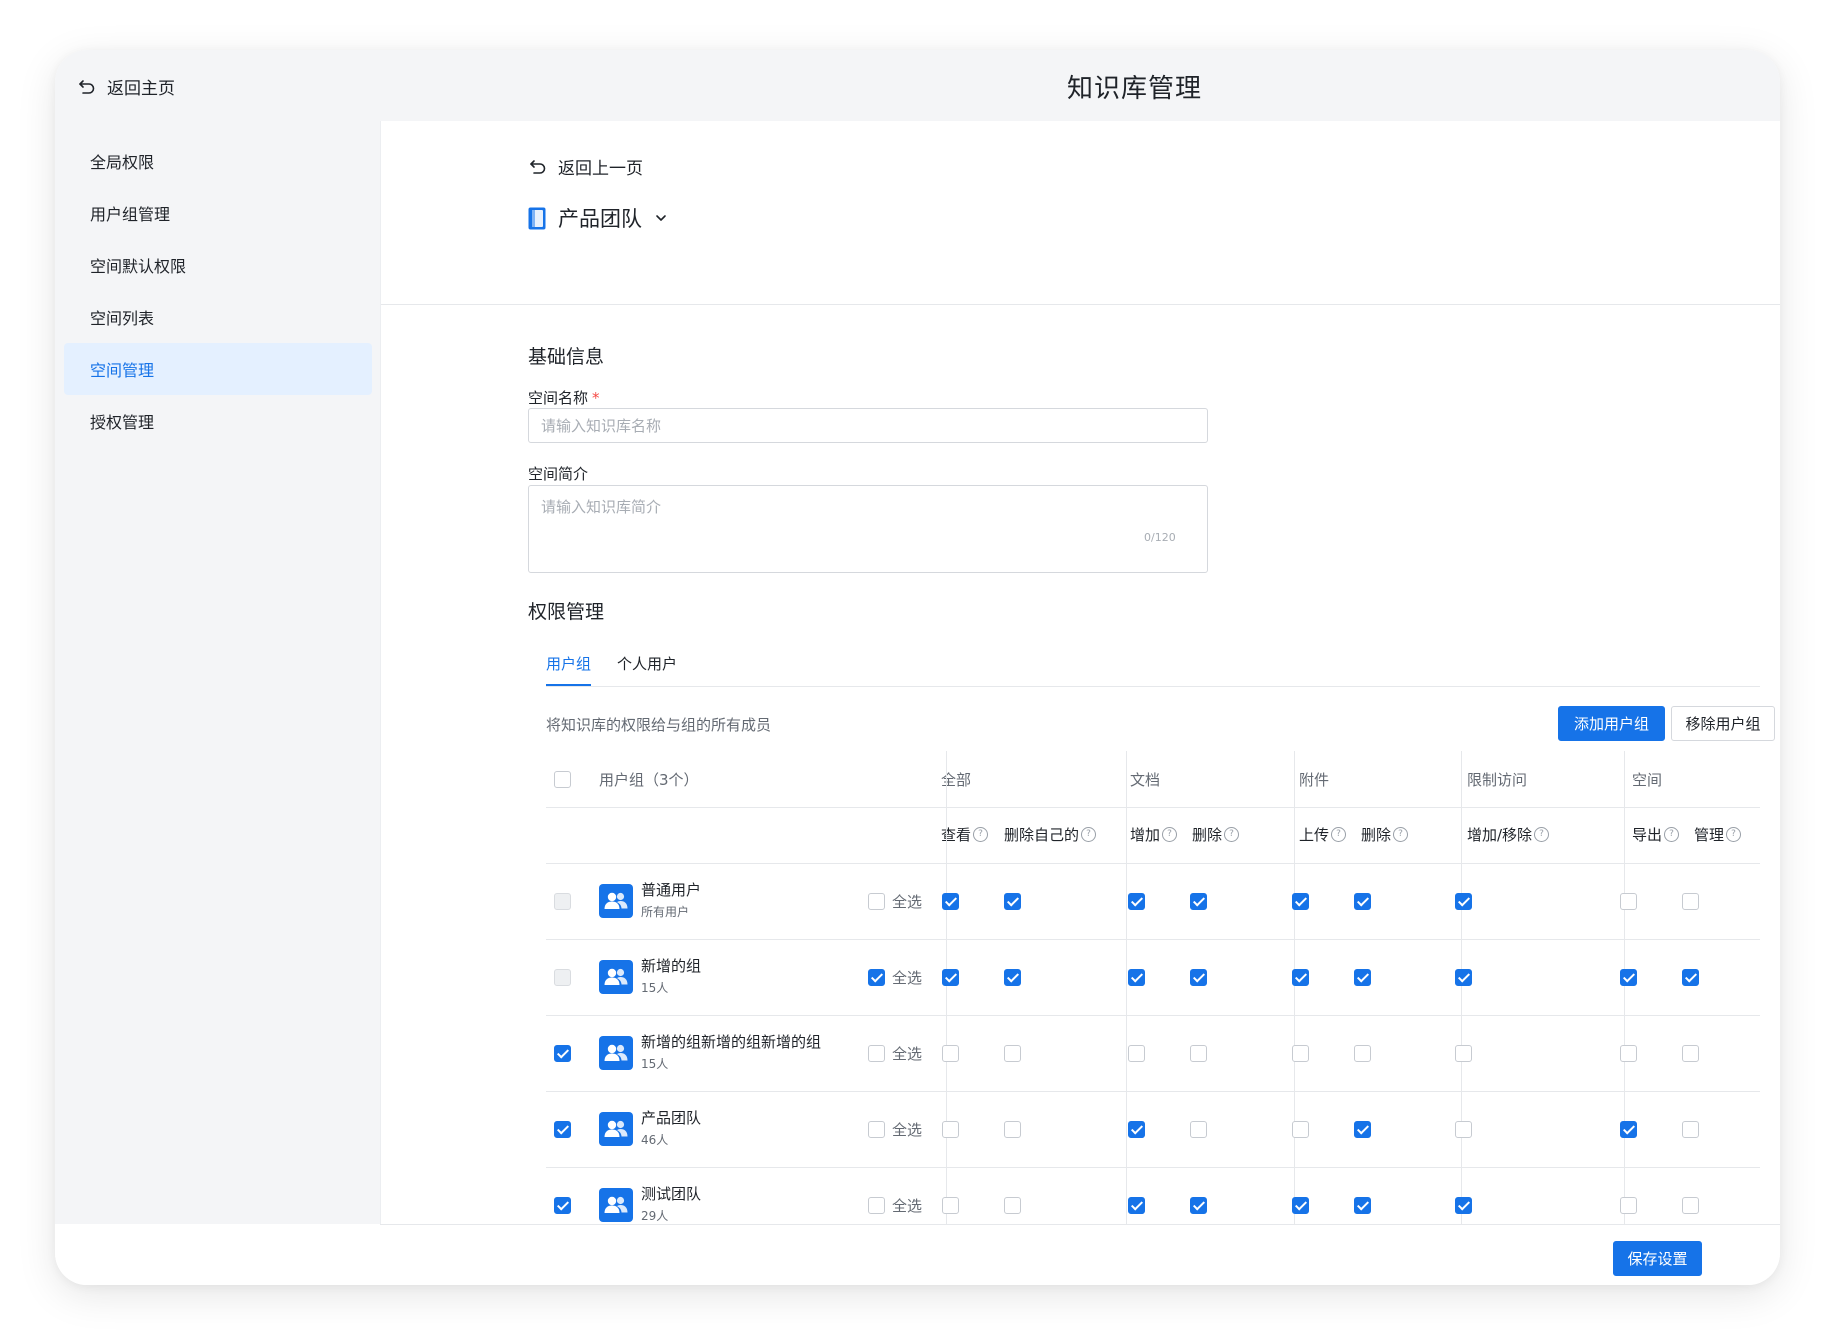  Describe the element at coordinates (1508, 834) in the screenshot. I see `subheader-add-remove: 增加/移除?` at that location.